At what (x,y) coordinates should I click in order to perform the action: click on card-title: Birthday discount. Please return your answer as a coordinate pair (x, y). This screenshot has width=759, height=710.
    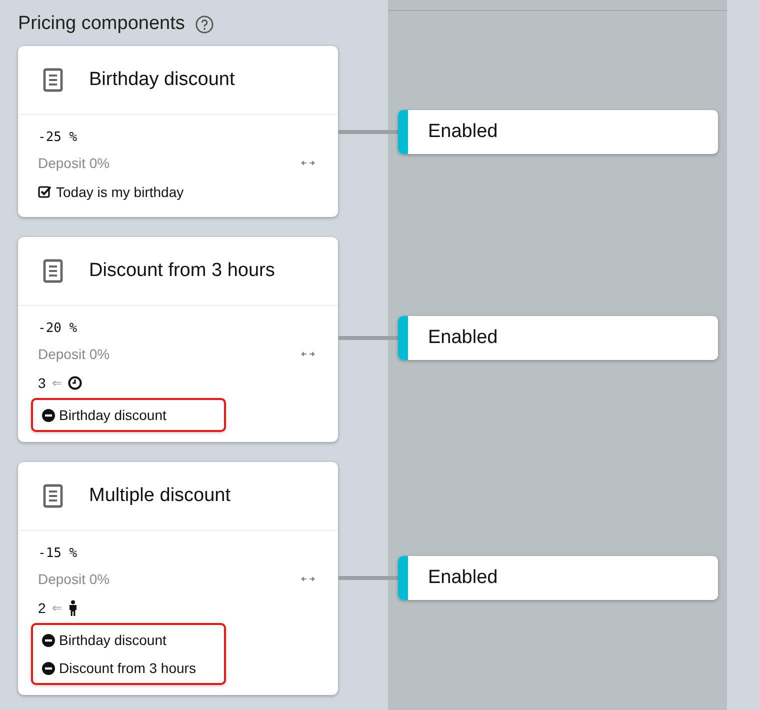
    Looking at the image, I should click on (162, 80).